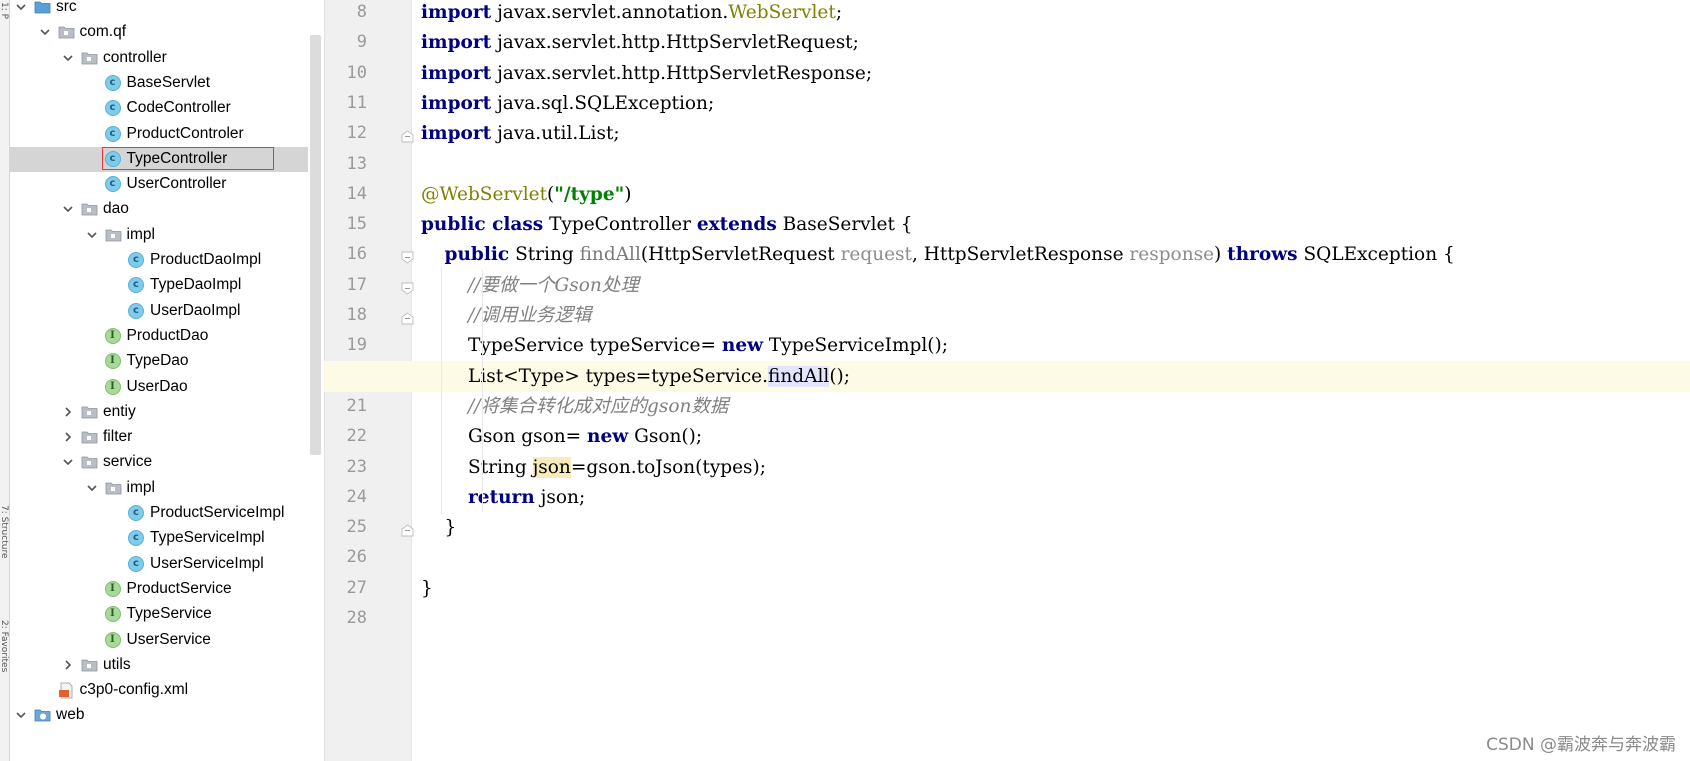 The width and height of the screenshot is (1690, 761). Describe the element at coordinates (606, 103) in the screenshot. I see `code-token: java.sql.SQLException;` at that location.